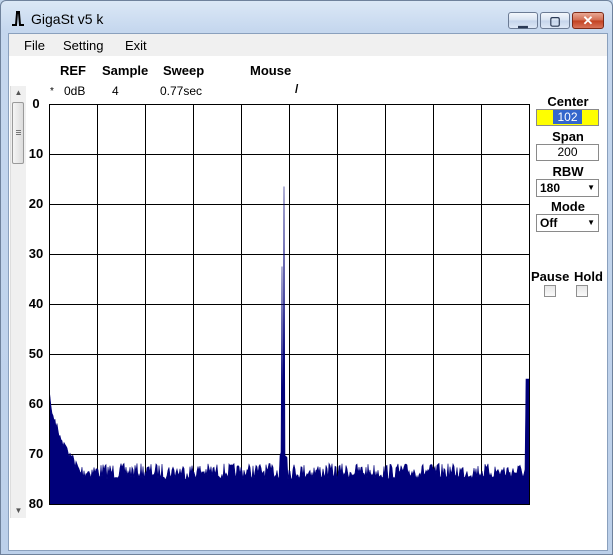  Describe the element at coordinates (549, 223) in the screenshot. I see `mode-value: Off` at that location.